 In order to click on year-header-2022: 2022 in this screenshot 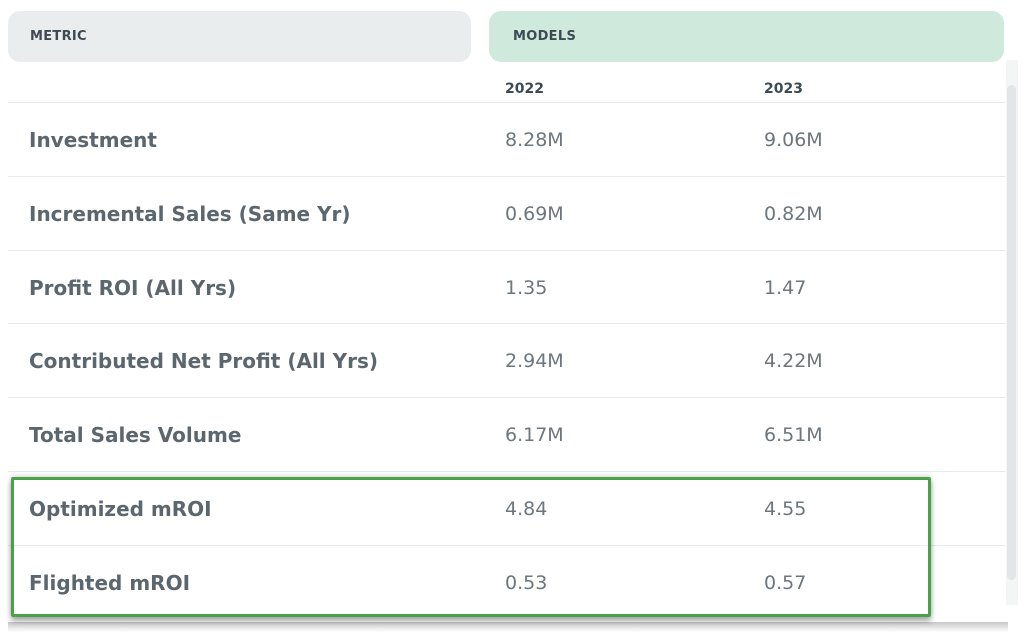, I will do `click(524, 89)`.